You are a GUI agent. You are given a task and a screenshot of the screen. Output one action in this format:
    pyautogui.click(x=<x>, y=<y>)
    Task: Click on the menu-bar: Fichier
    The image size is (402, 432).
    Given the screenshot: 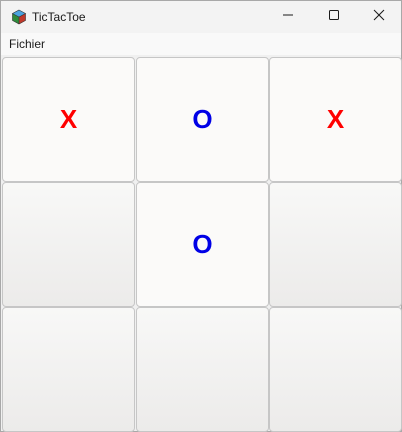 What is the action you would take?
    pyautogui.click(x=201, y=44)
    